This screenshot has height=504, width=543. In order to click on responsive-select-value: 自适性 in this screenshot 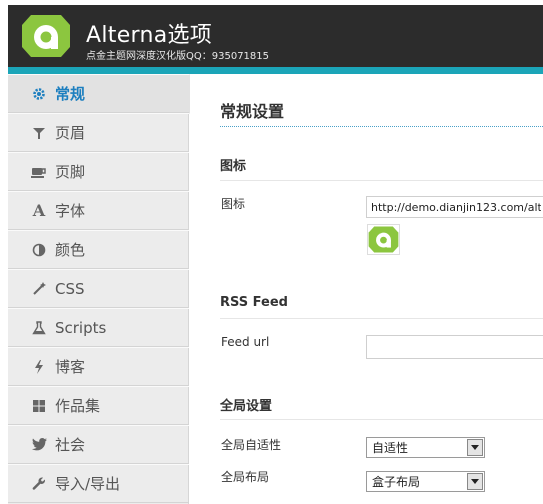, I will do `click(390, 448)`.